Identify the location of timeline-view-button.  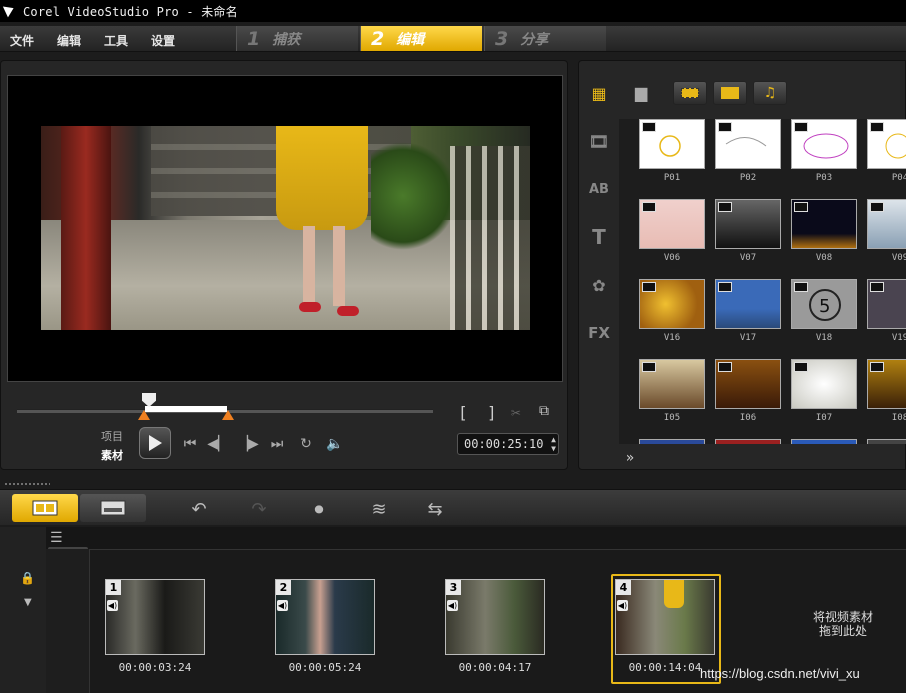
(113, 508).